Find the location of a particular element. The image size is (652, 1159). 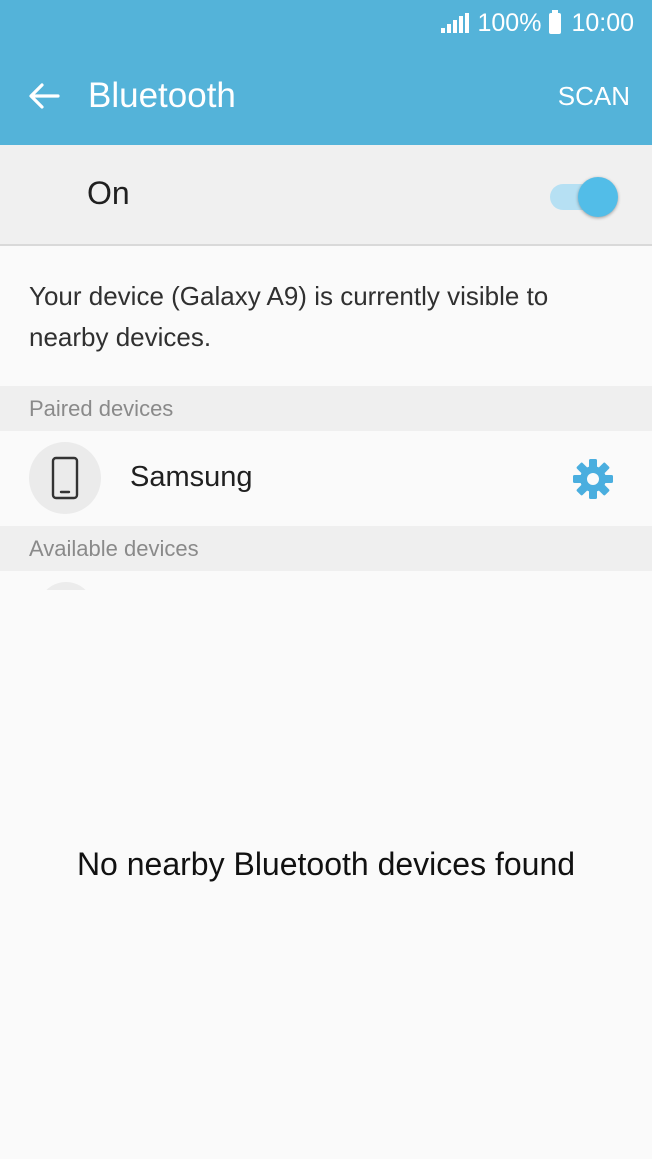

page-title: Bluetooth is located at coordinates (162, 95).